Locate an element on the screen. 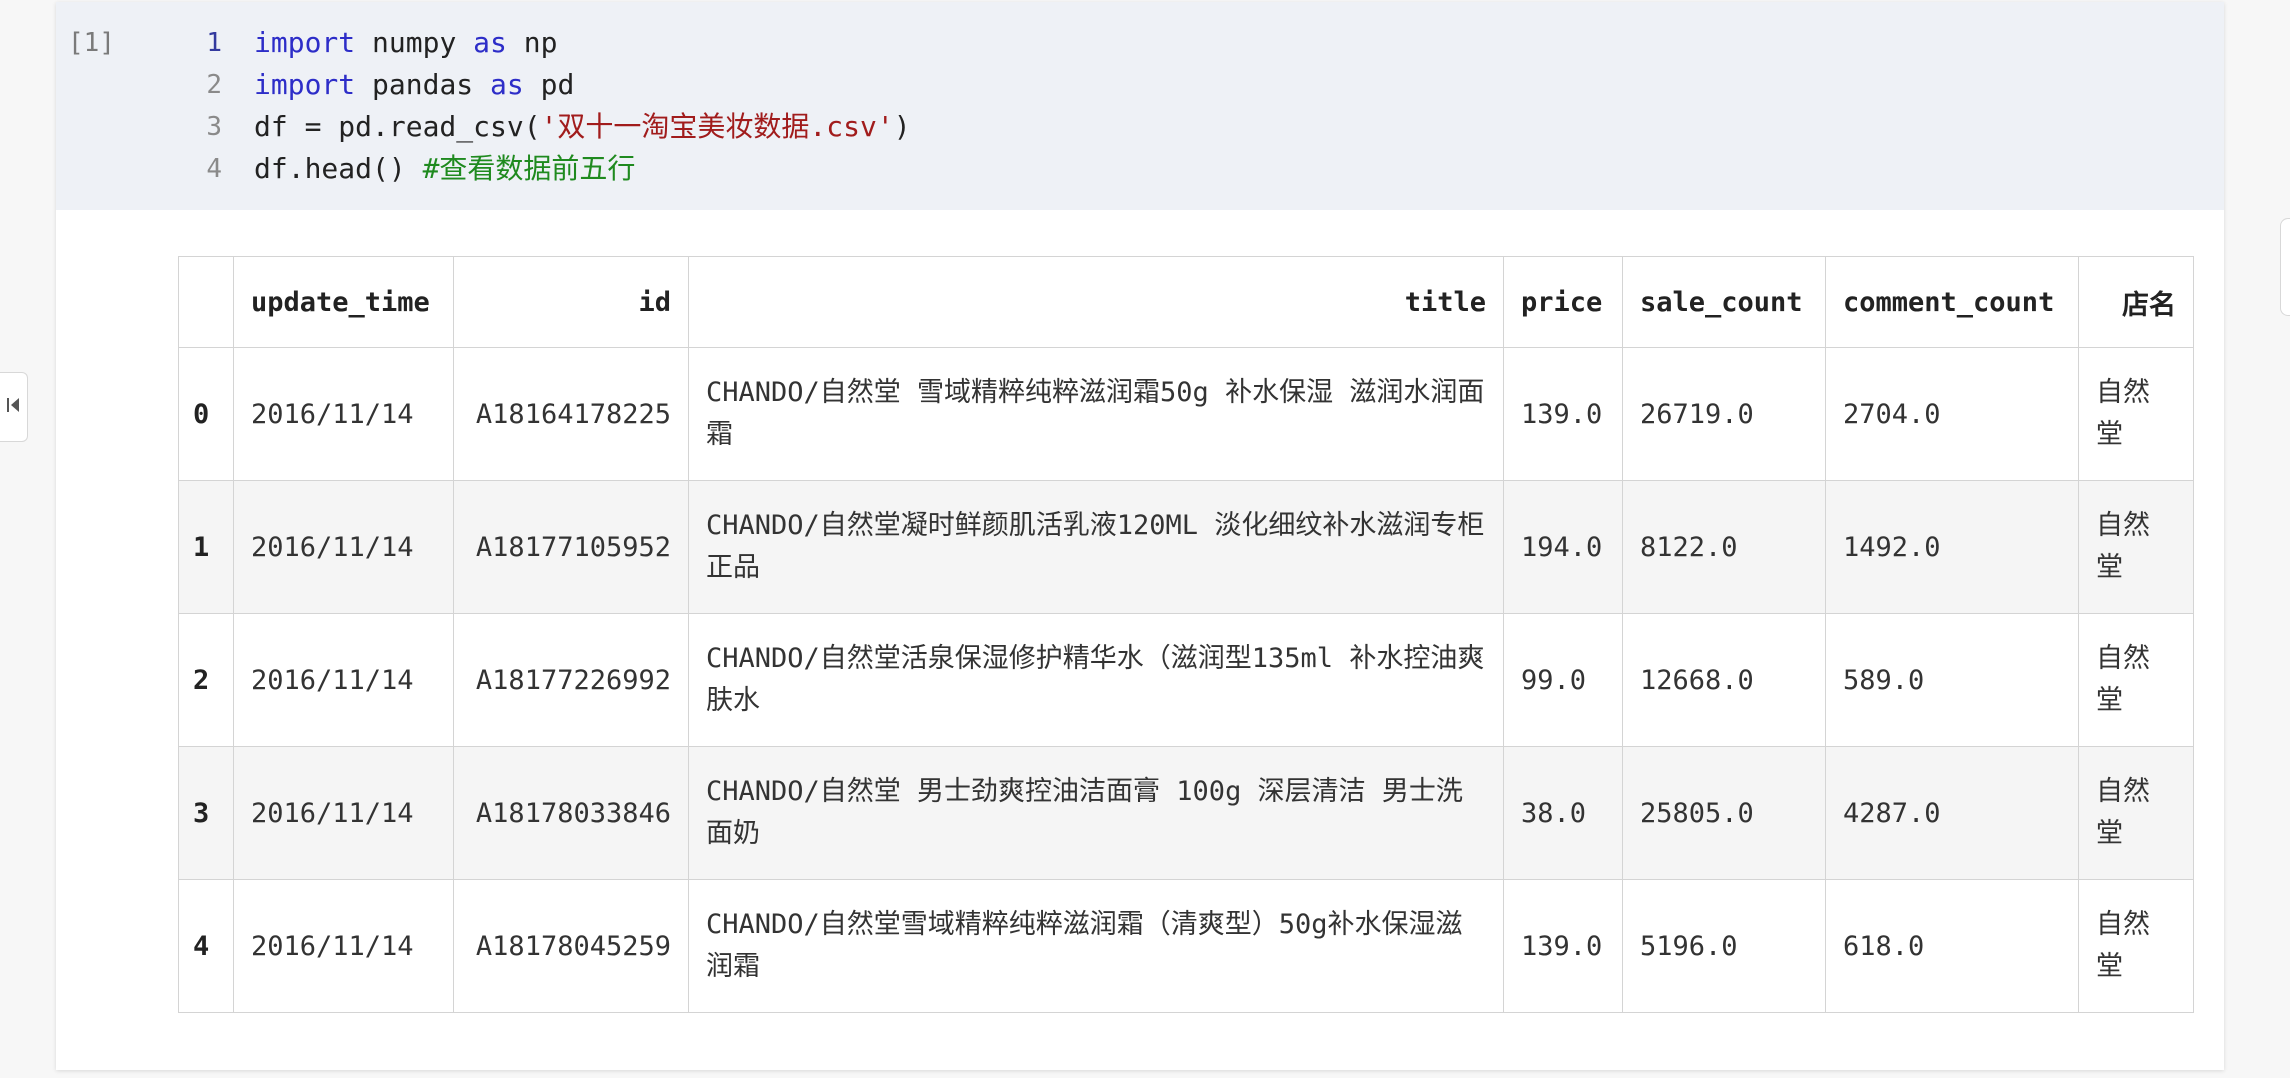 The image size is (2290, 1078). column-header-id: id is located at coordinates (571, 302).